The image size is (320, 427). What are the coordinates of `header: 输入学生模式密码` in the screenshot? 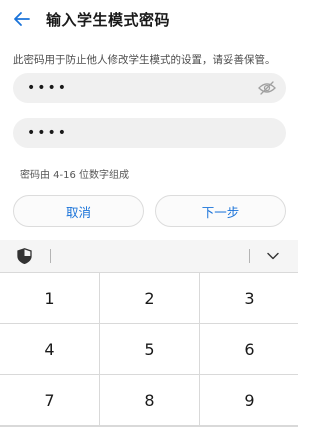 It's located at (149, 19).